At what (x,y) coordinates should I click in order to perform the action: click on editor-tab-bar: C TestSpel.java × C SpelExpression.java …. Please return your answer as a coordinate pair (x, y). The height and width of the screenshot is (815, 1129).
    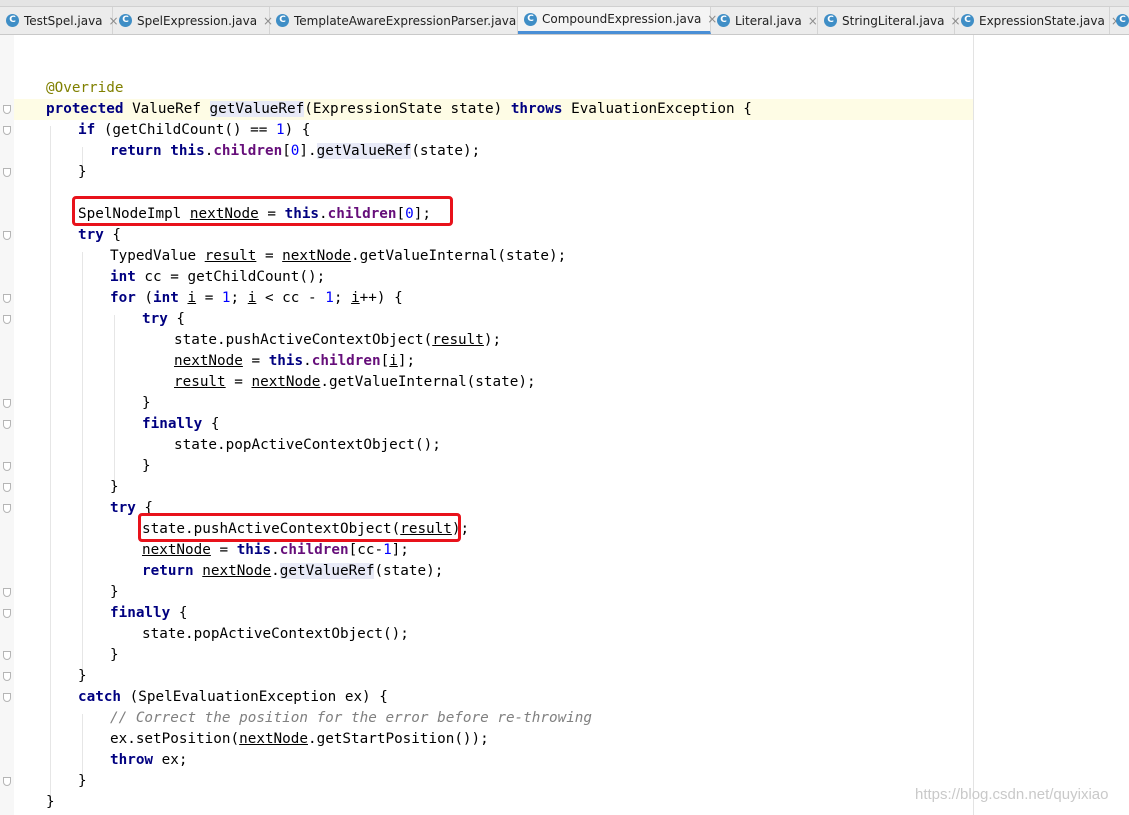
    Looking at the image, I should click on (564, 17).